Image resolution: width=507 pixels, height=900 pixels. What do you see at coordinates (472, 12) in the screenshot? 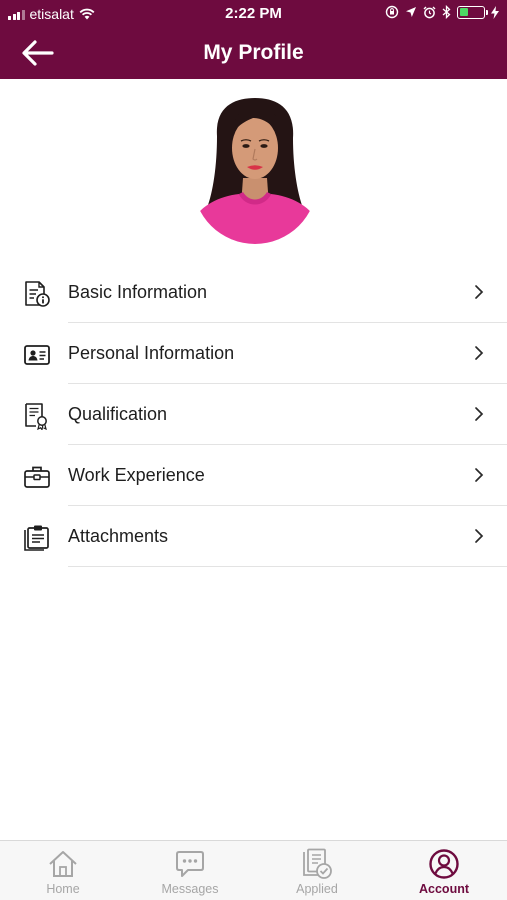
I see `battery-icon` at bounding box center [472, 12].